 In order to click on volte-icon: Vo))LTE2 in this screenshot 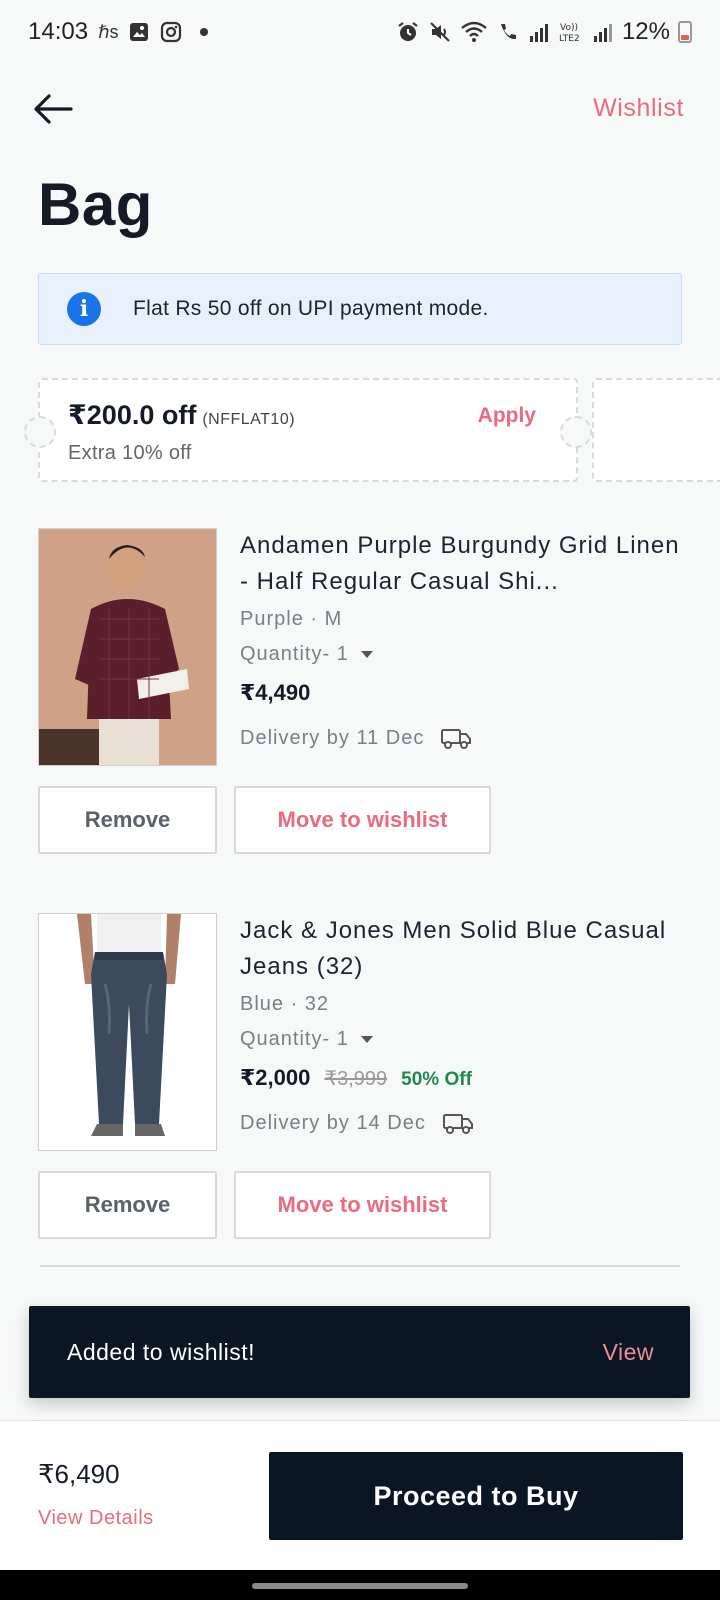, I will do `click(569, 33)`.